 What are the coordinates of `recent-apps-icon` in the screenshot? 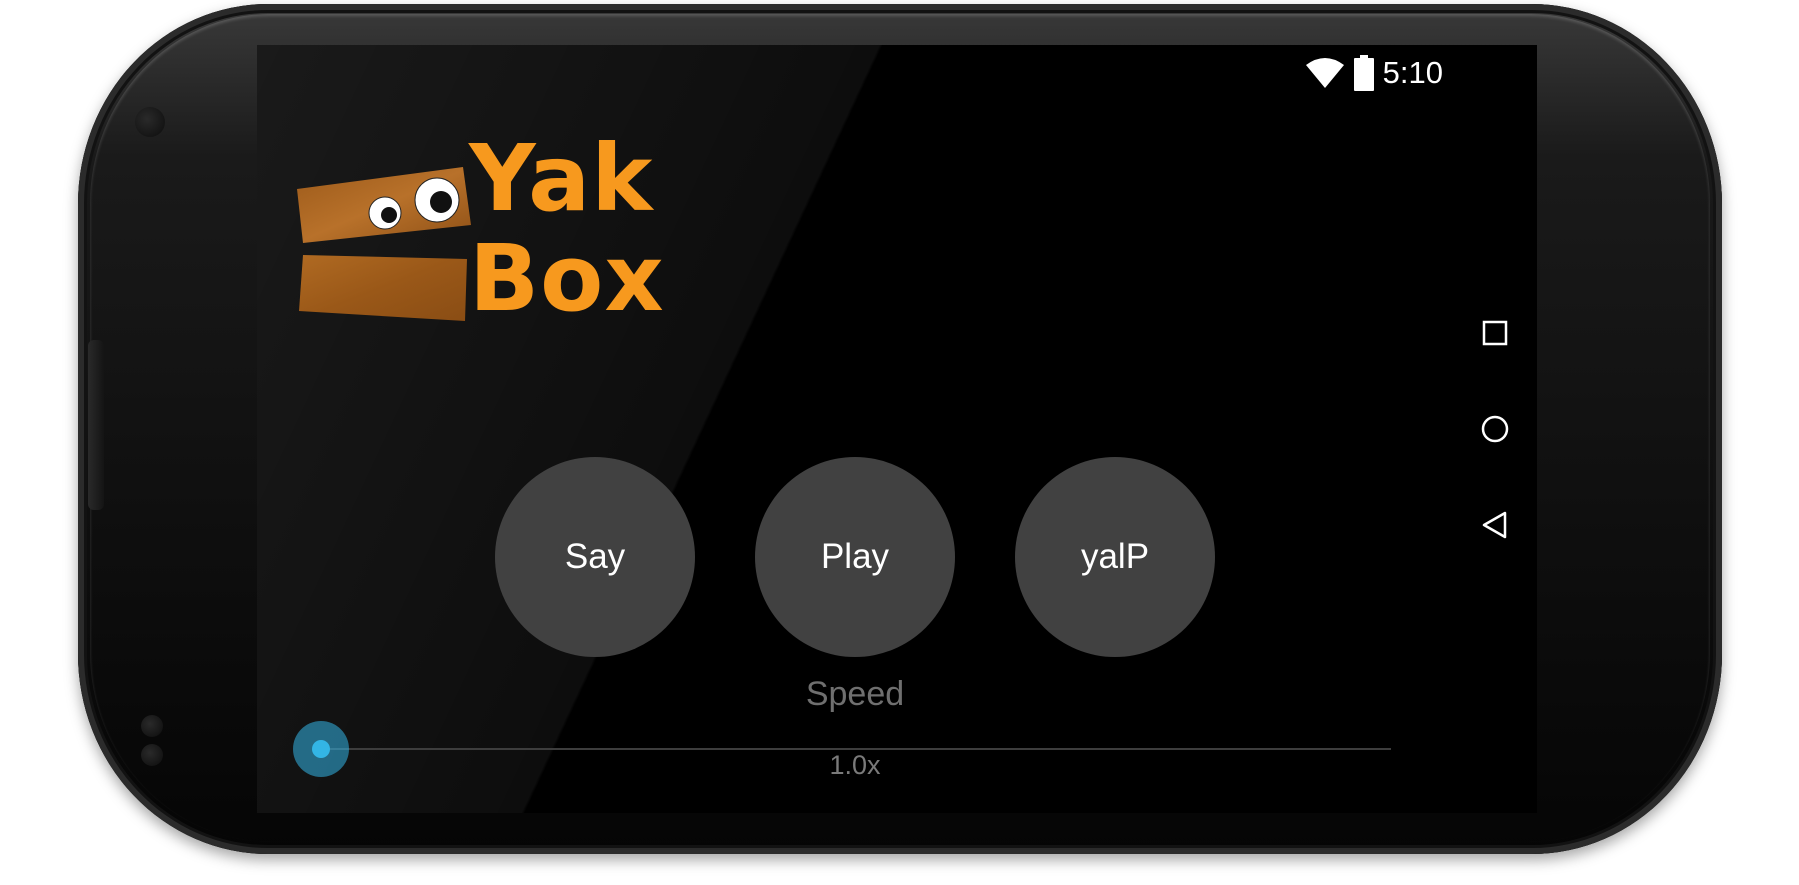 It's located at (1495, 333).